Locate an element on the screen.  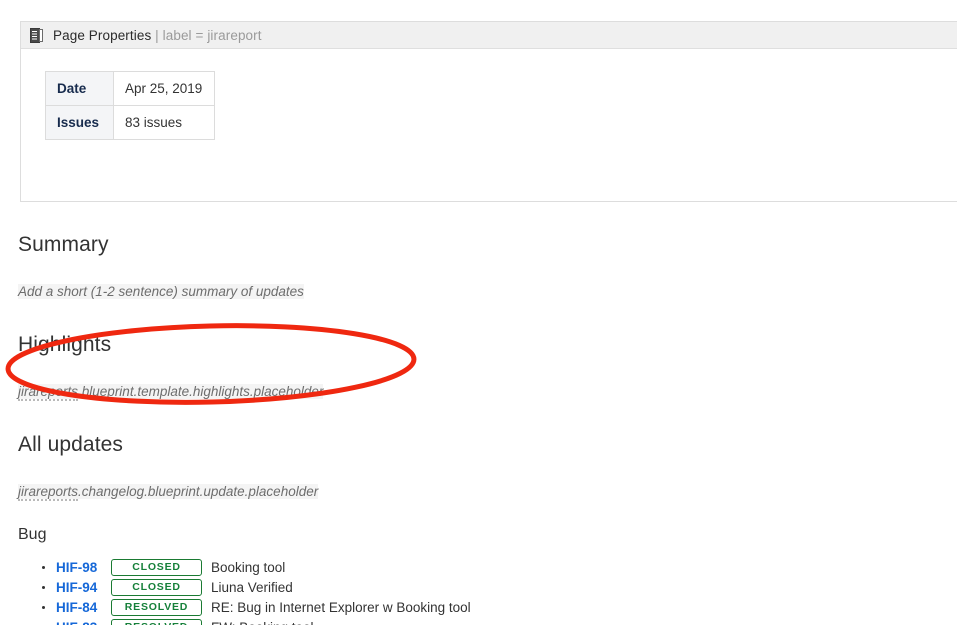
page-properties-icon is located at coordinates (36, 35).